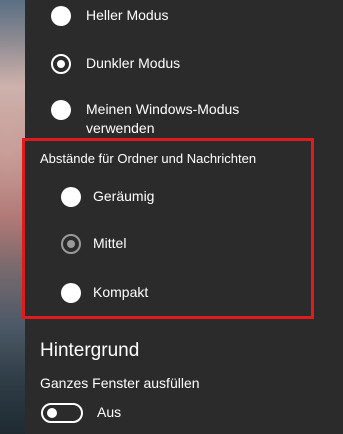 Image resolution: width=343 pixels, height=434 pixels. Describe the element at coordinates (133, 63) in the screenshot. I see `radio-label: Dunkler Modus` at that location.